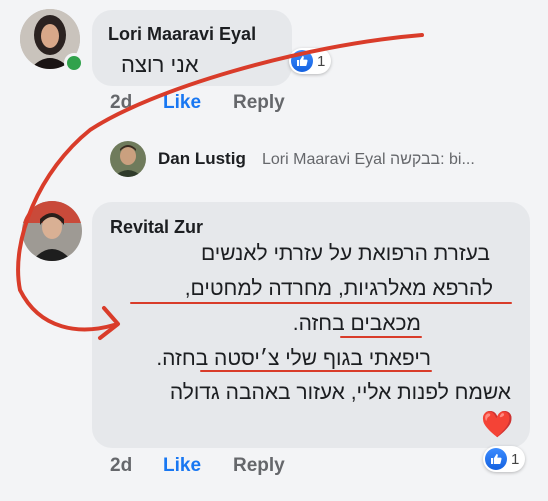  What do you see at coordinates (74, 63) in the screenshot?
I see `online-status-icon` at bounding box center [74, 63].